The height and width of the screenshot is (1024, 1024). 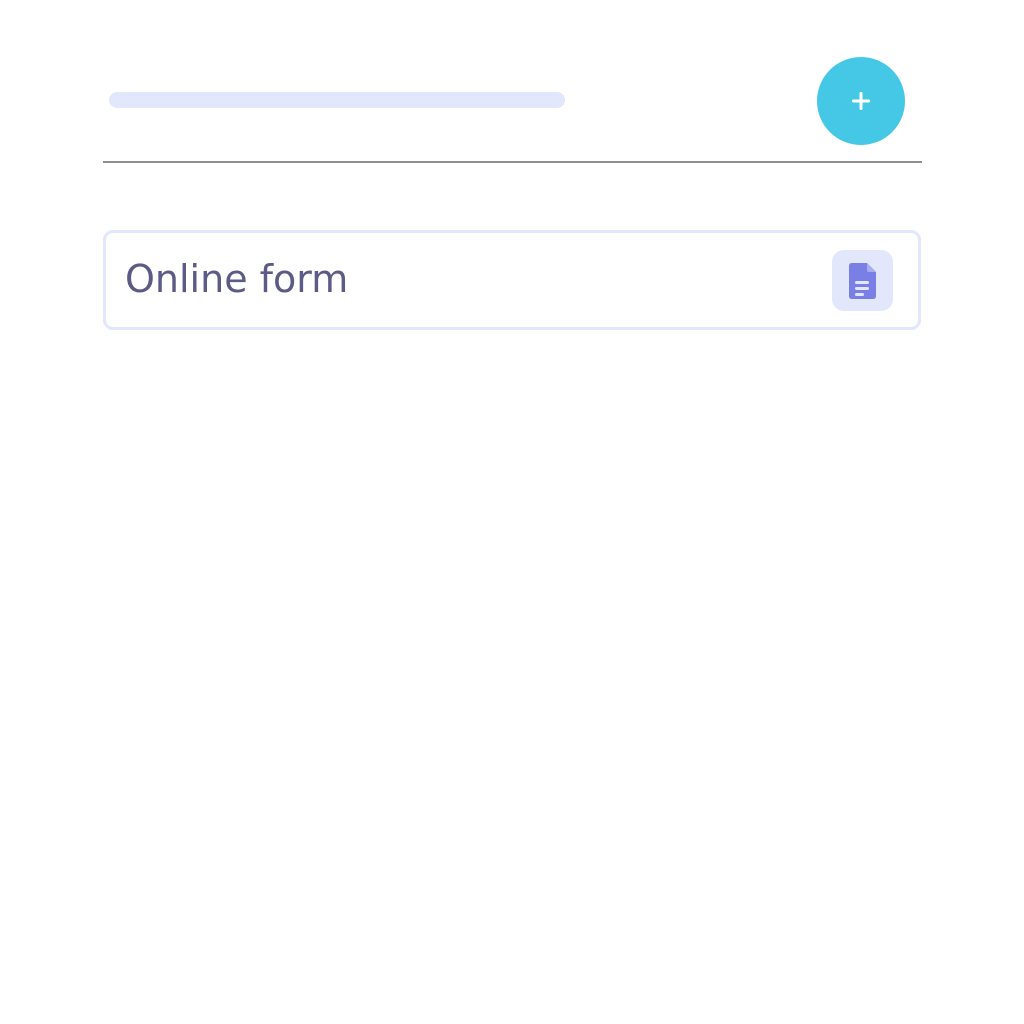 What do you see at coordinates (237, 279) in the screenshot?
I see `form-card-label: Online form` at bounding box center [237, 279].